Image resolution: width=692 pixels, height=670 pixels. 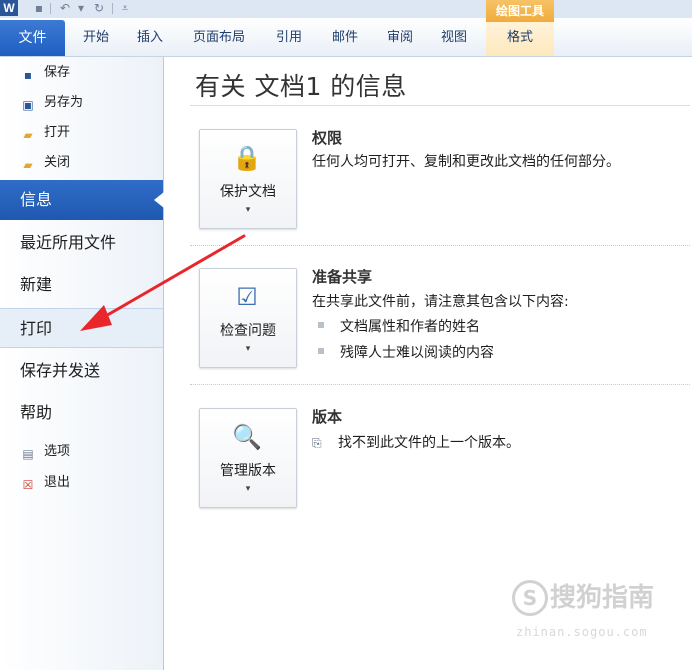 I want to click on nav-recent: 最近所用文件, so click(x=81, y=243).